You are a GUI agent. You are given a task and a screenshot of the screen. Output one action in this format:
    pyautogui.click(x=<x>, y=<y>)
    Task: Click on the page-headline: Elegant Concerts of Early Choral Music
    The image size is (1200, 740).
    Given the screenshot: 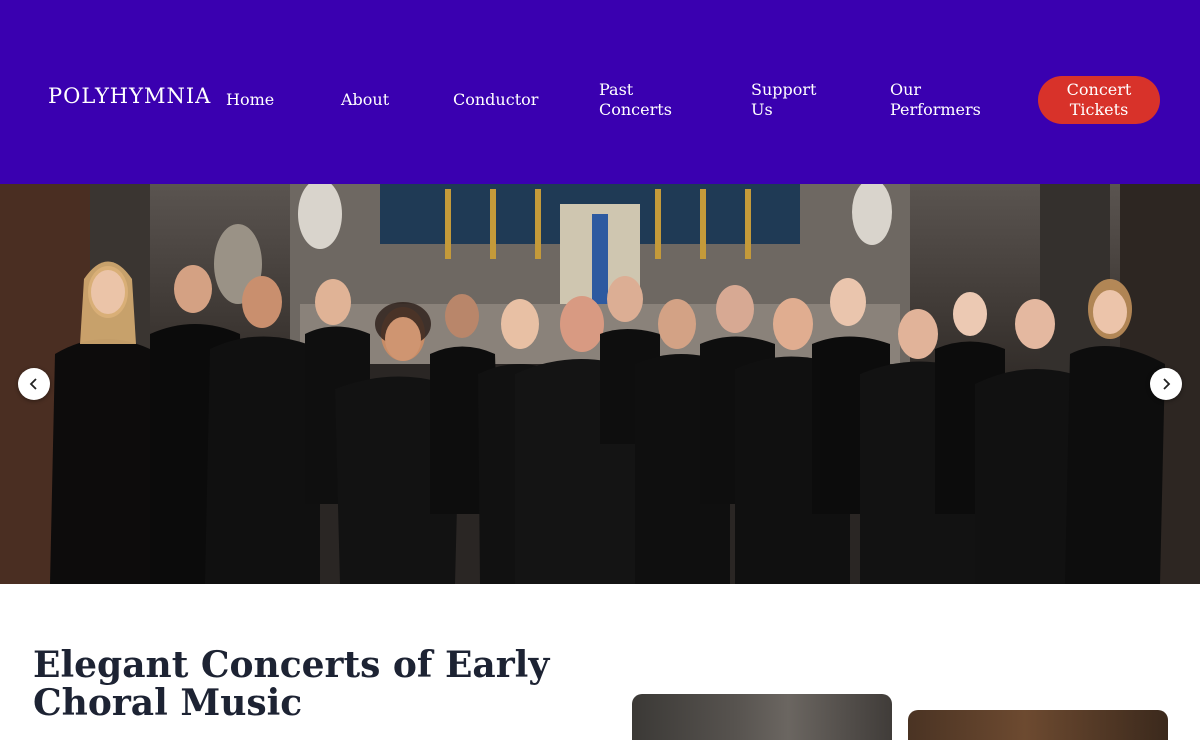 What is the action you would take?
    pyautogui.click(x=291, y=684)
    